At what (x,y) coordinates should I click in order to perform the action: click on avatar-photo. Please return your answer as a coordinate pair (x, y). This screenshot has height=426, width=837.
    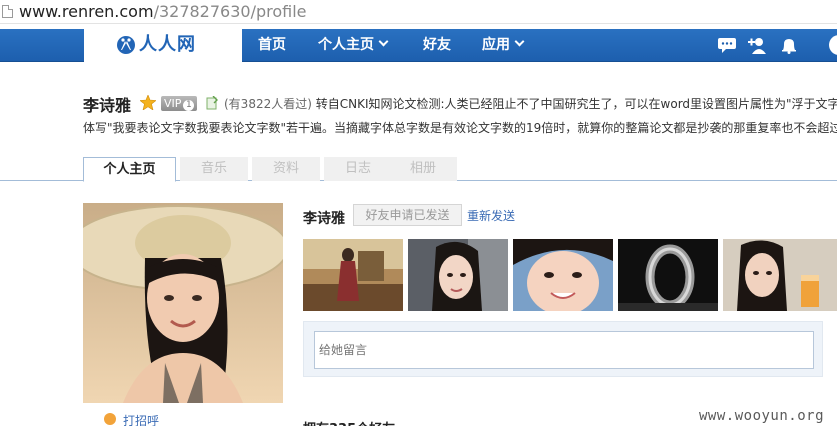
    Looking at the image, I should click on (183, 303).